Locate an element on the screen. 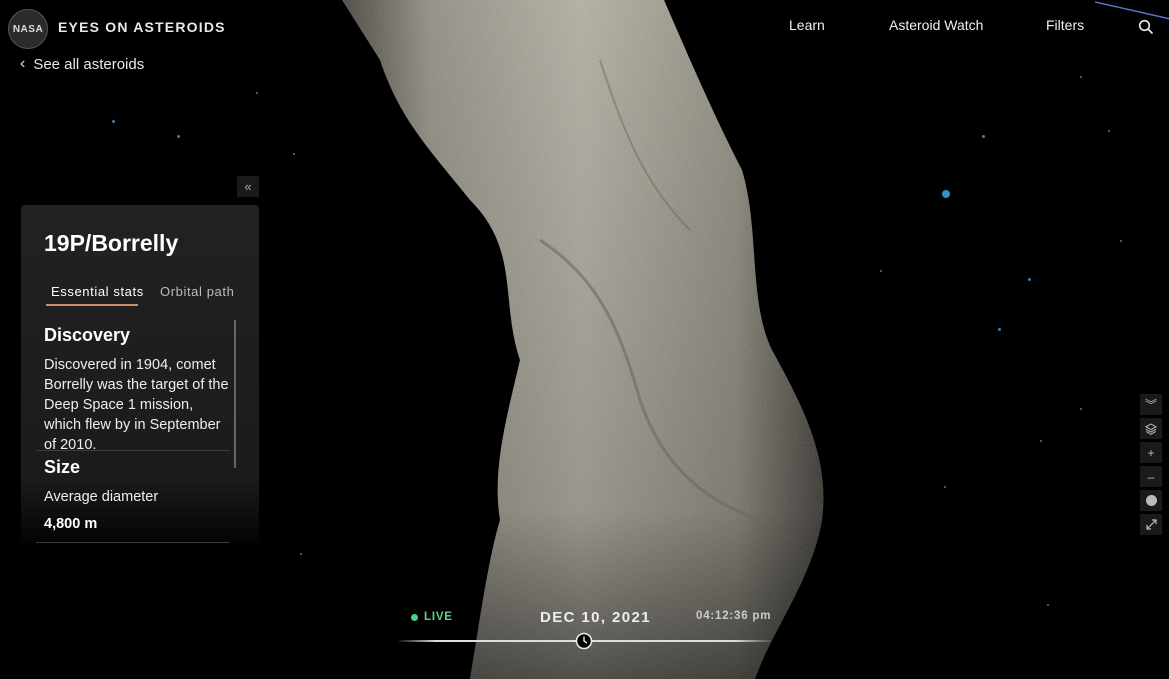 This screenshot has width=1169, height=679. lighting-button is located at coordinates (1151, 500).